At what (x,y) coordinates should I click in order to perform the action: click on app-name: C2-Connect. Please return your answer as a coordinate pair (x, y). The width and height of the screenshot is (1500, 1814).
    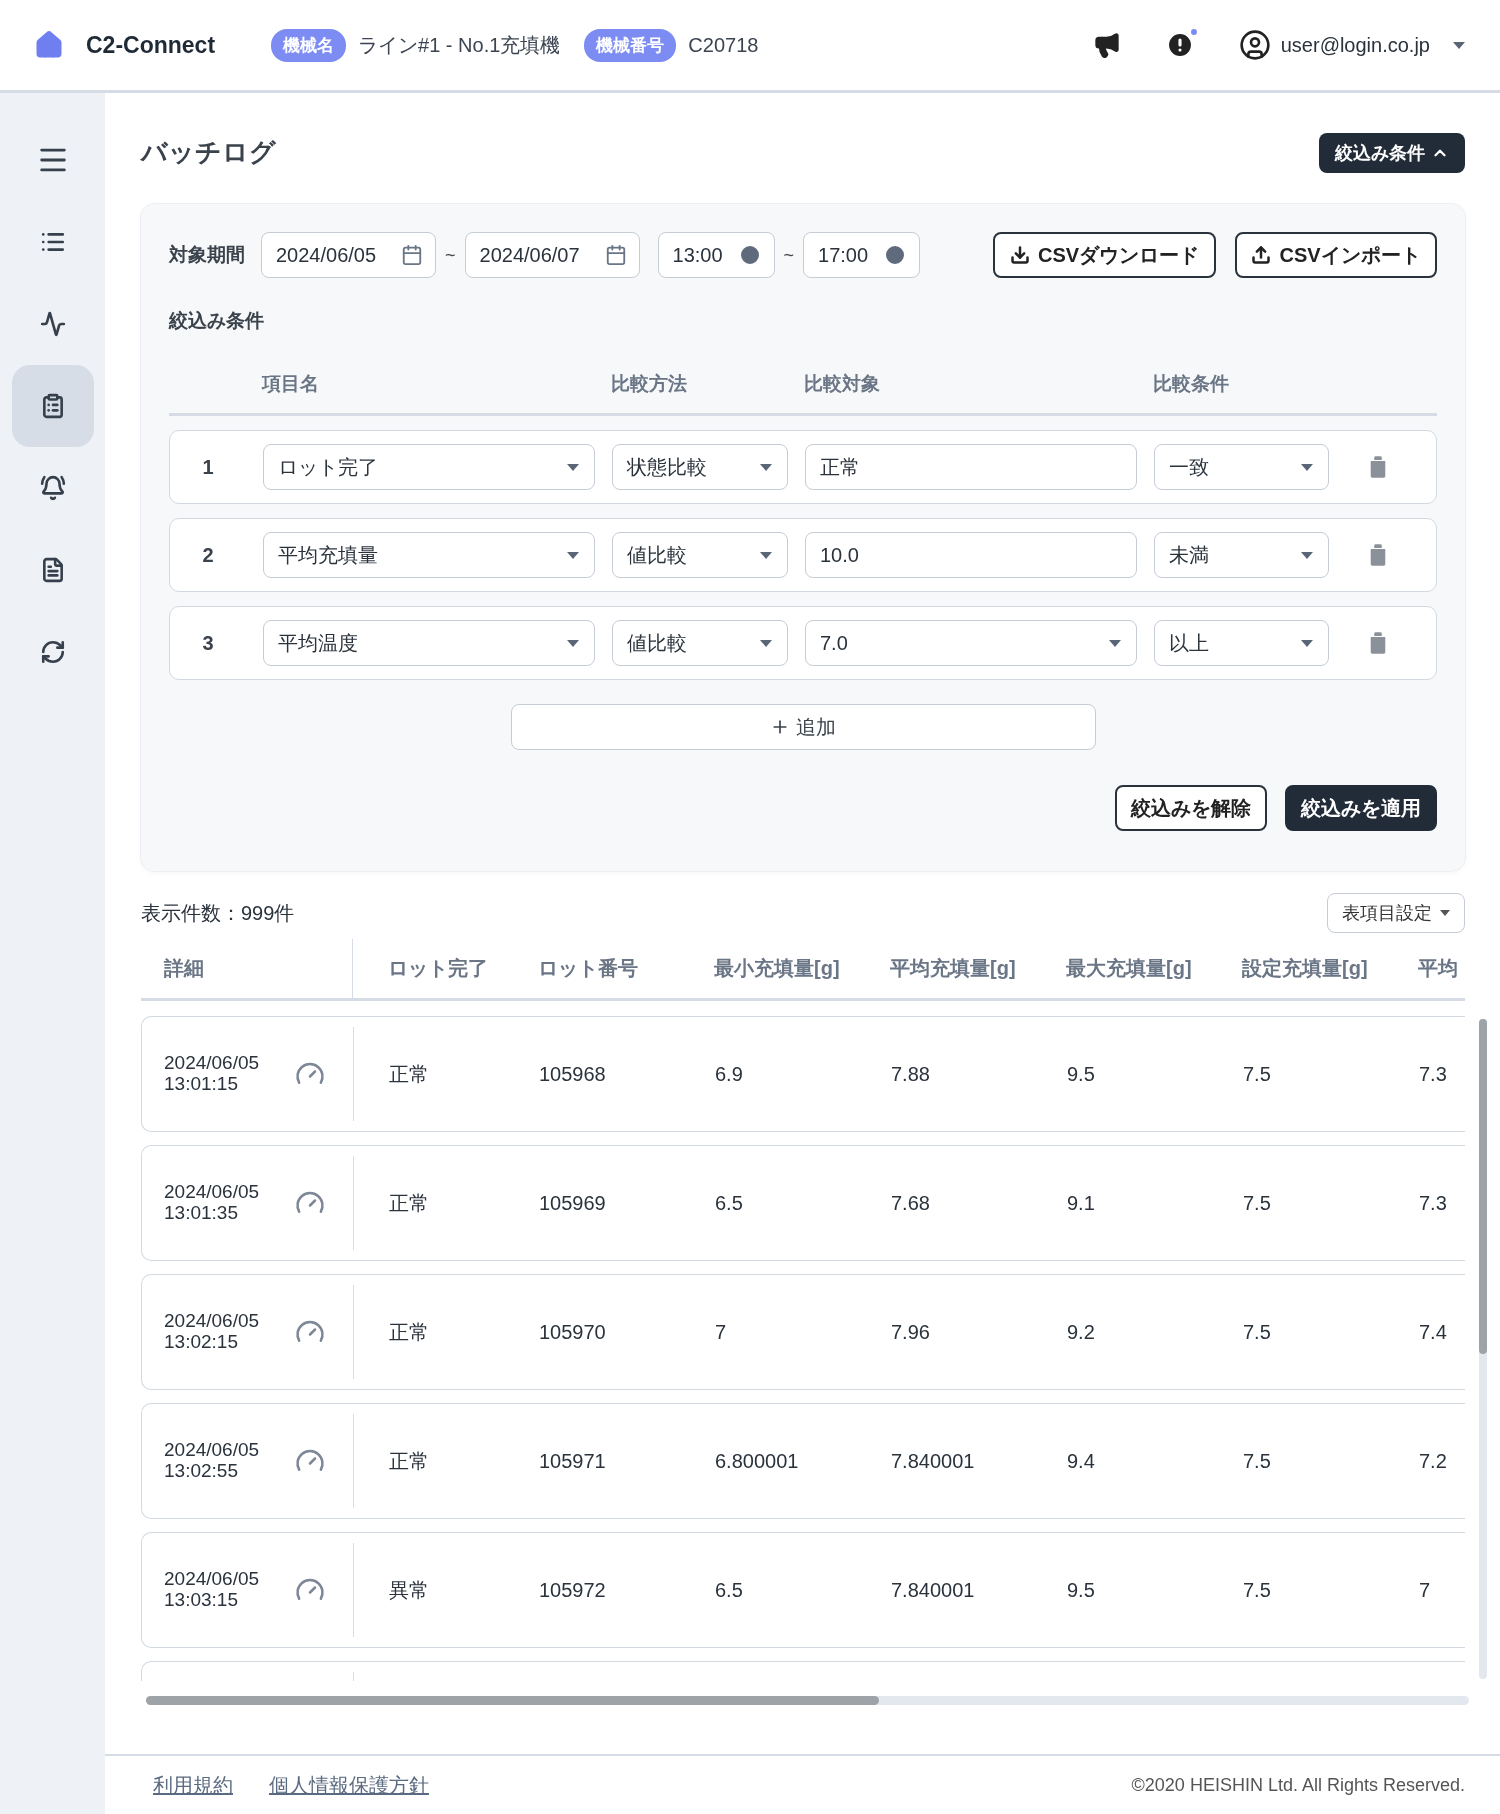
    Looking at the image, I should click on (151, 45).